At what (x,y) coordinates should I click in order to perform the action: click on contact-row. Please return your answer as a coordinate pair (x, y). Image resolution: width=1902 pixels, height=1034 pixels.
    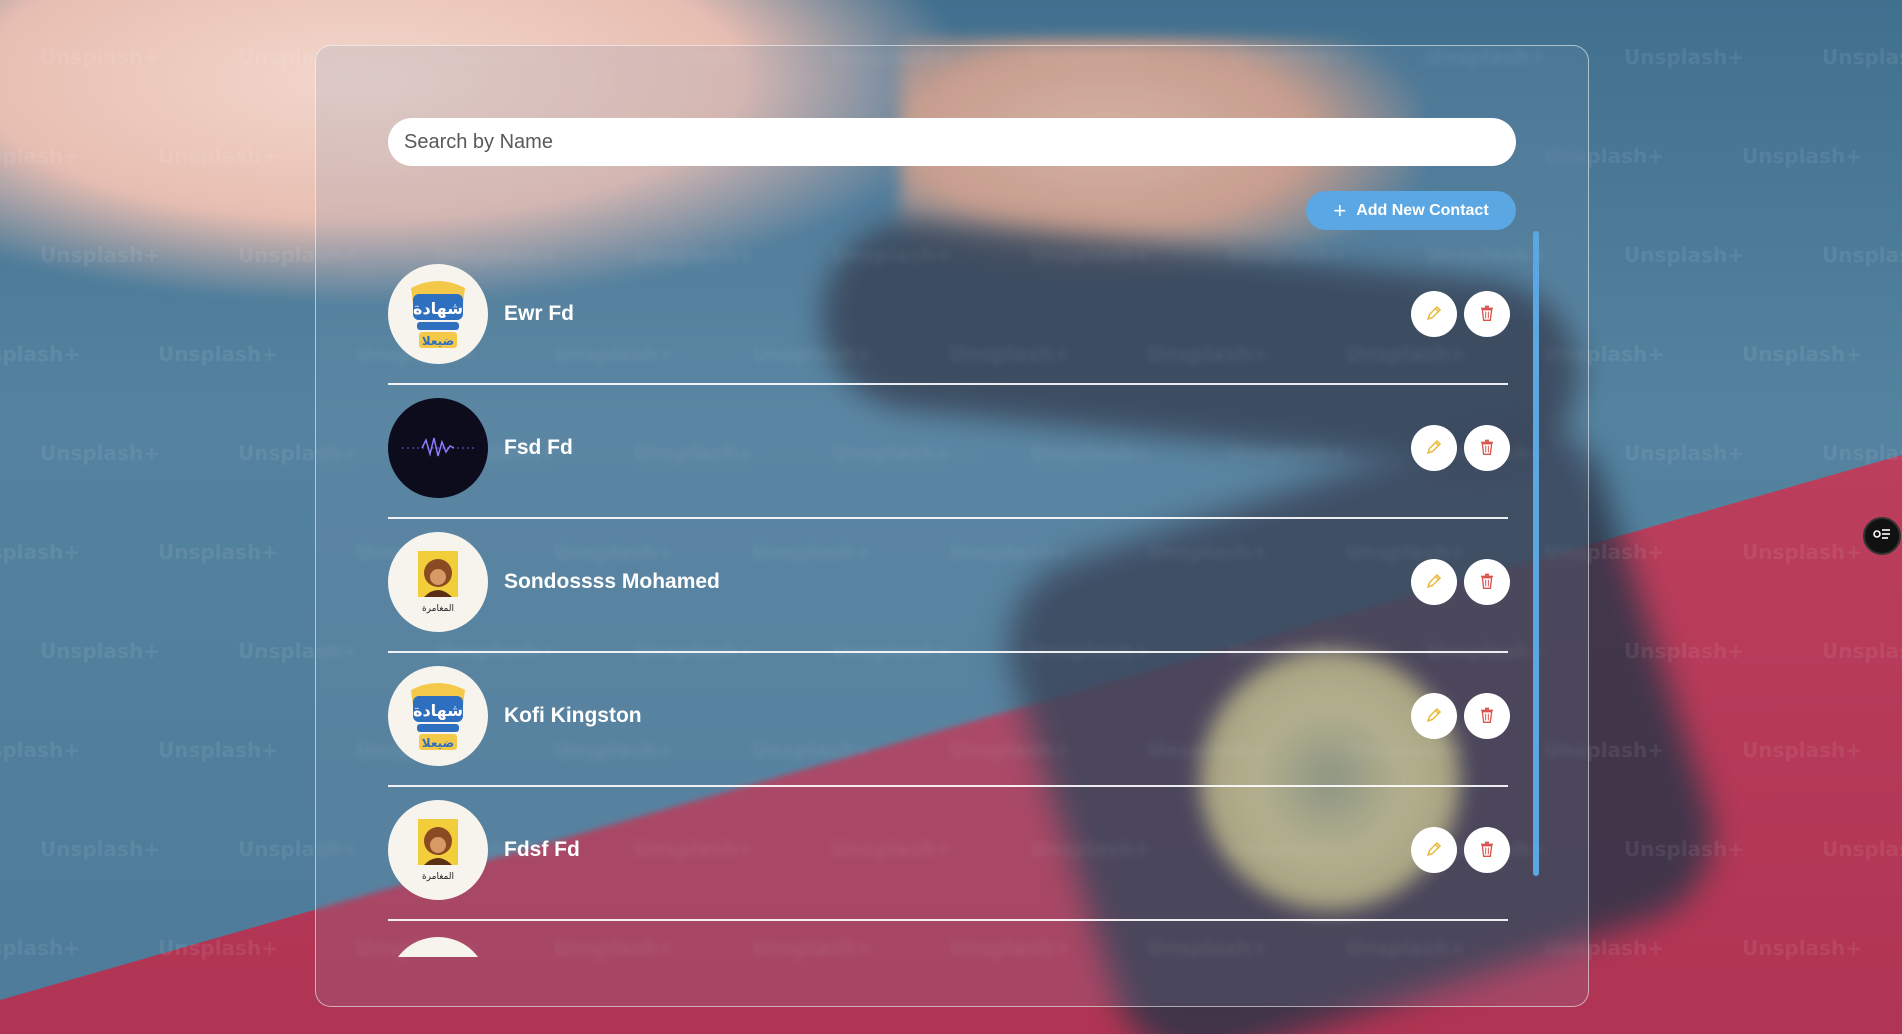
    Looking at the image, I should click on (948, 939).